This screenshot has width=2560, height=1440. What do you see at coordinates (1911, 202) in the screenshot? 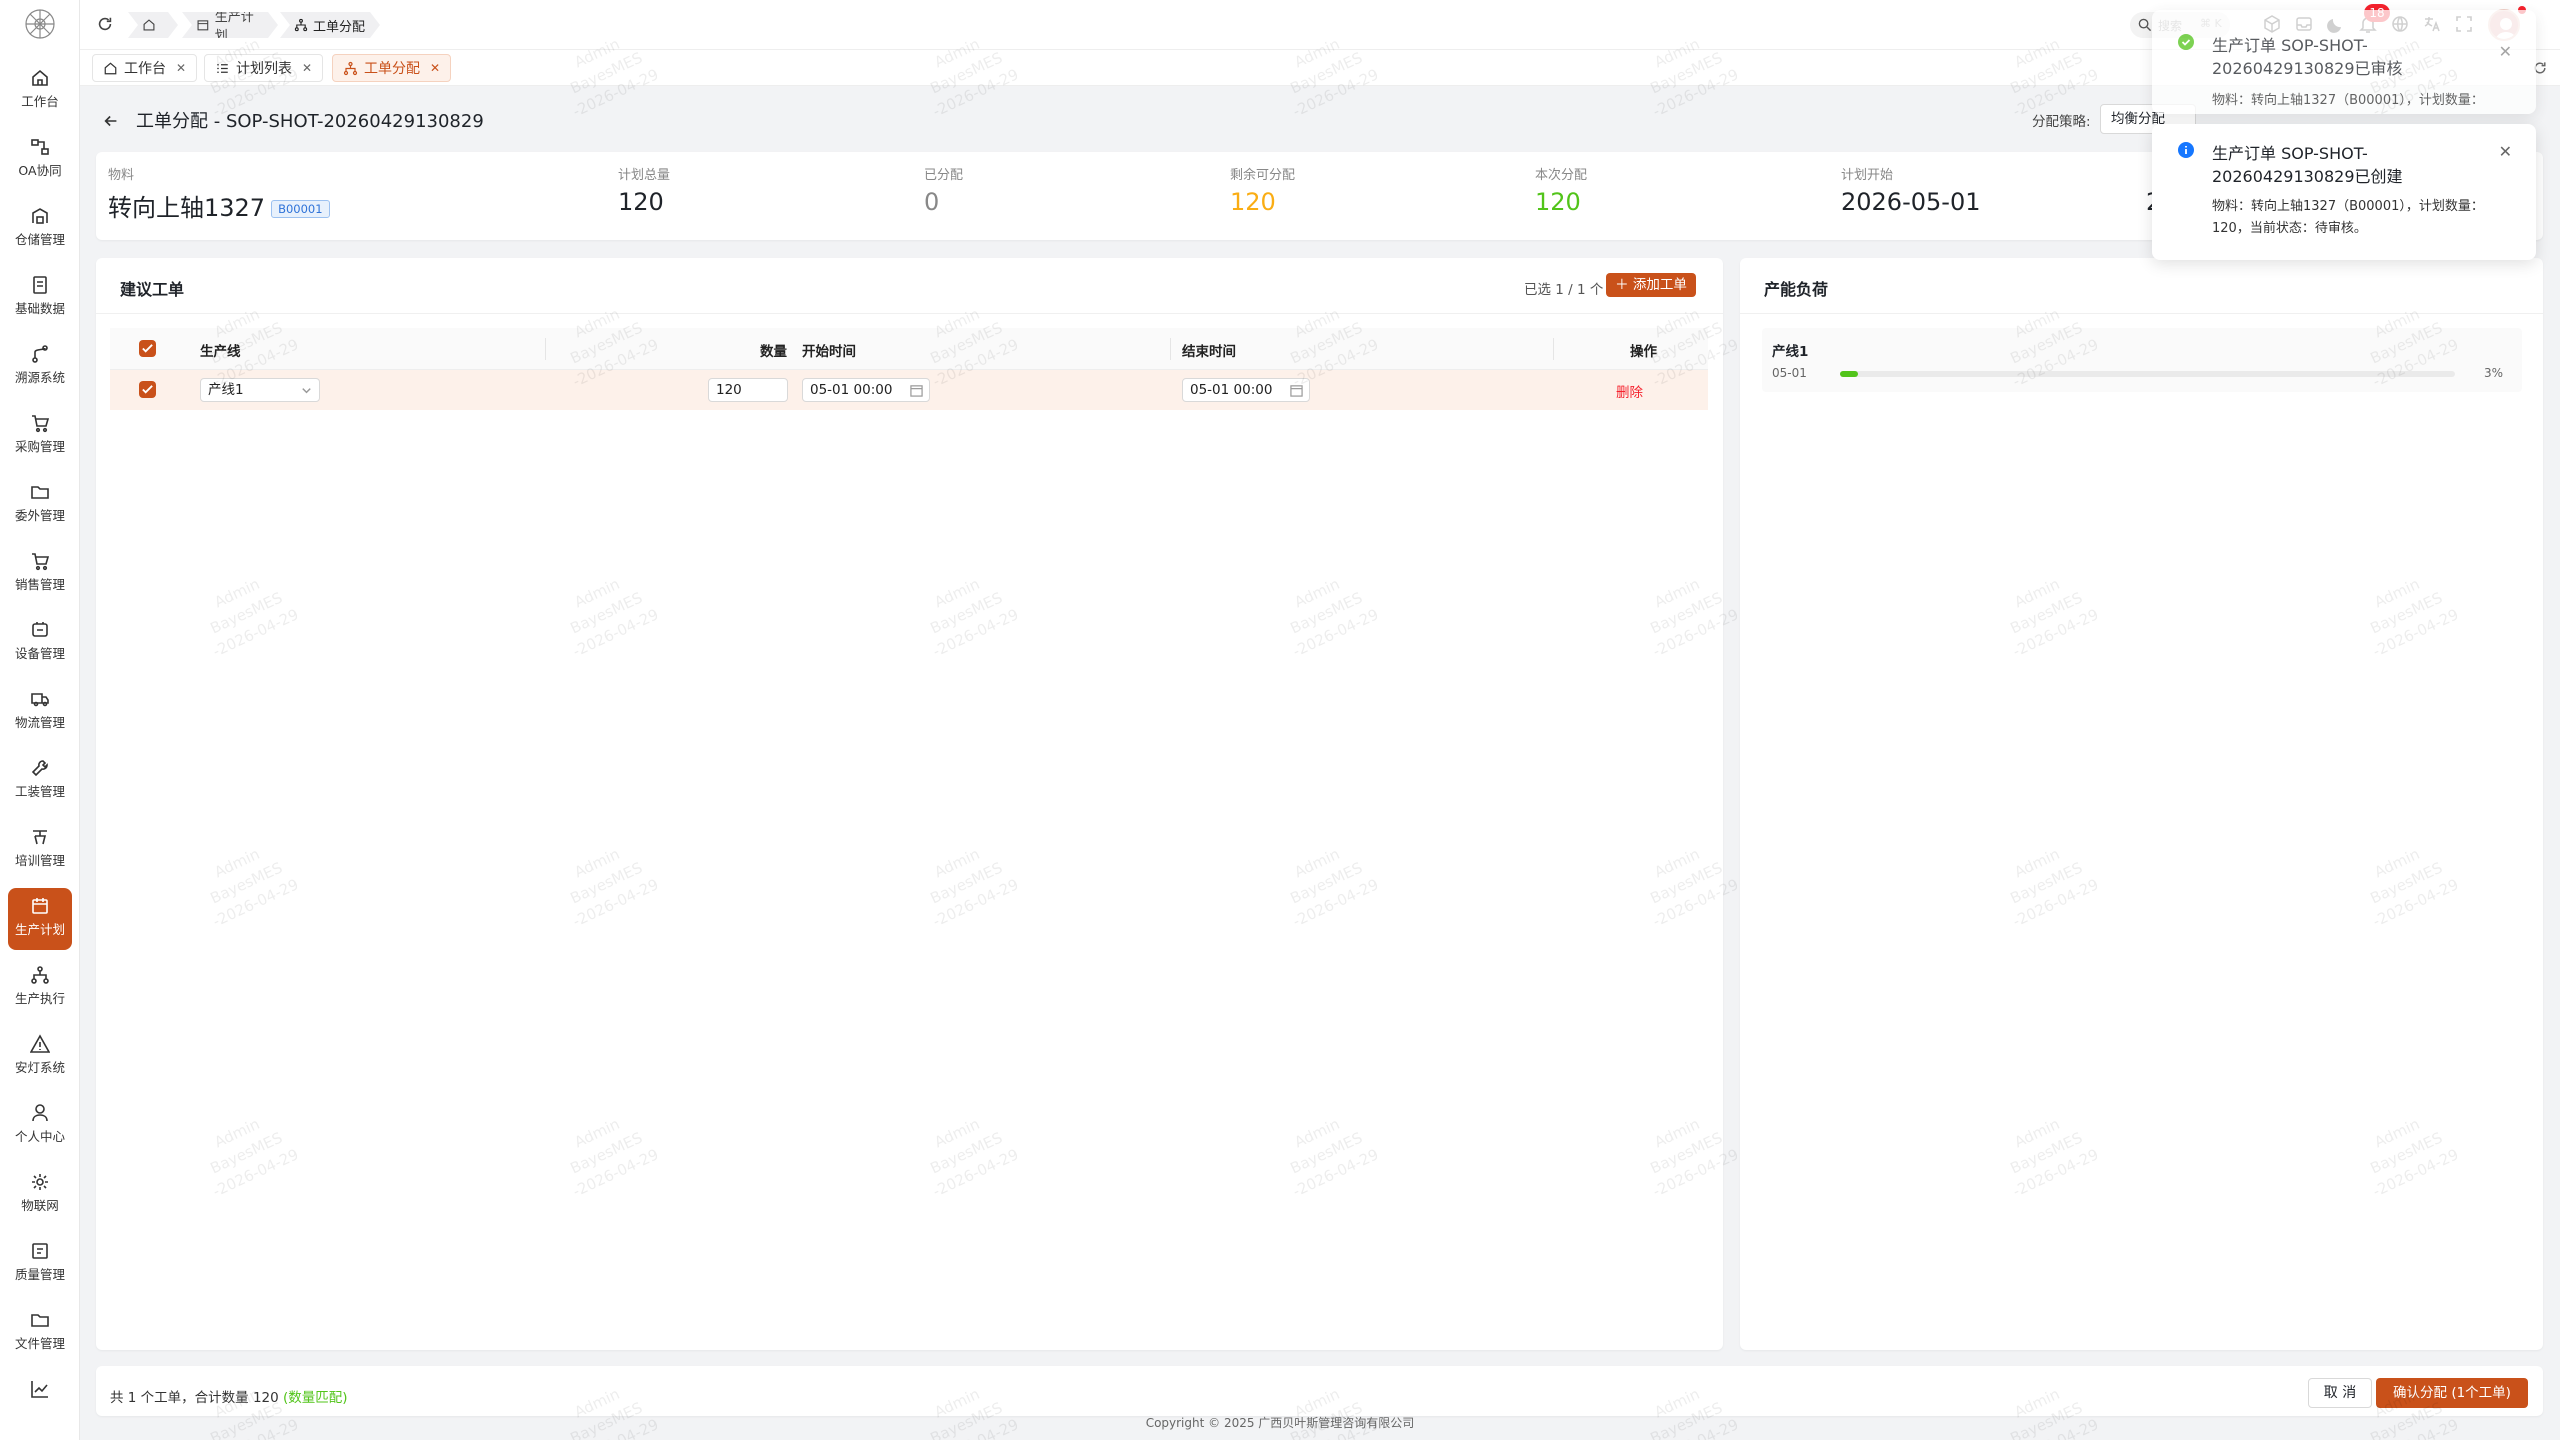
I see `plan-start-value: 2026-05-01` at bounding box center [1911, 202].